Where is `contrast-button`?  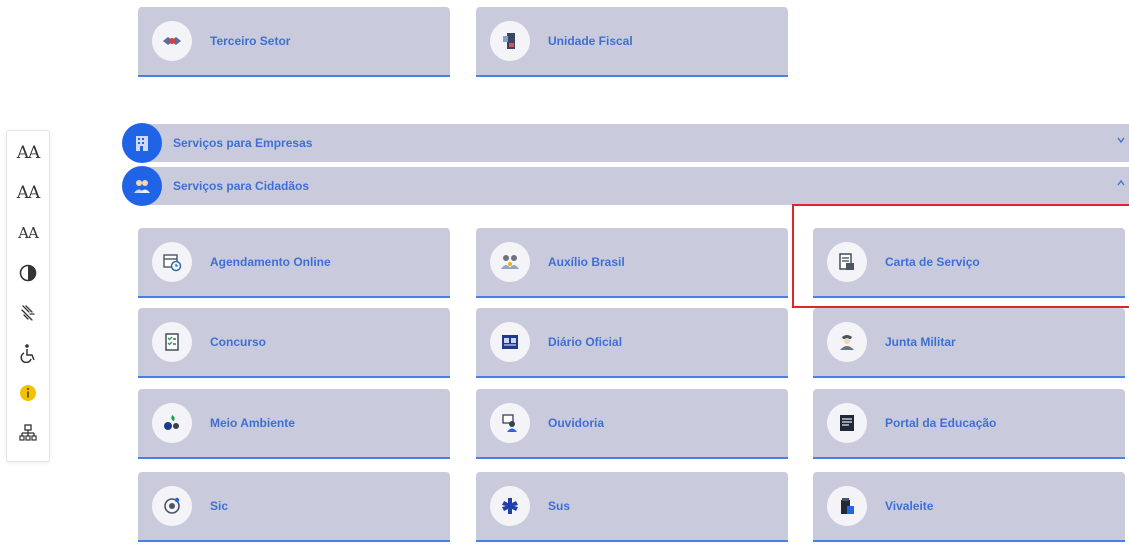
contrast-button is located at coordinates (28, 273).